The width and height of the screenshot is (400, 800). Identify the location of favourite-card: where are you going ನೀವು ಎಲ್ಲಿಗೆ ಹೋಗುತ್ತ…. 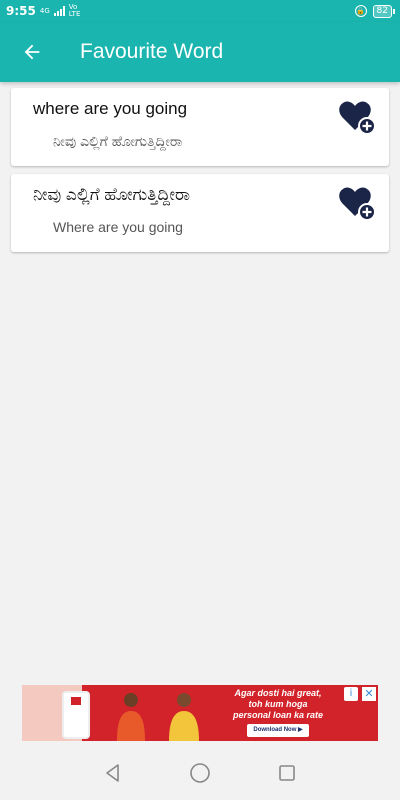
(200, 127).